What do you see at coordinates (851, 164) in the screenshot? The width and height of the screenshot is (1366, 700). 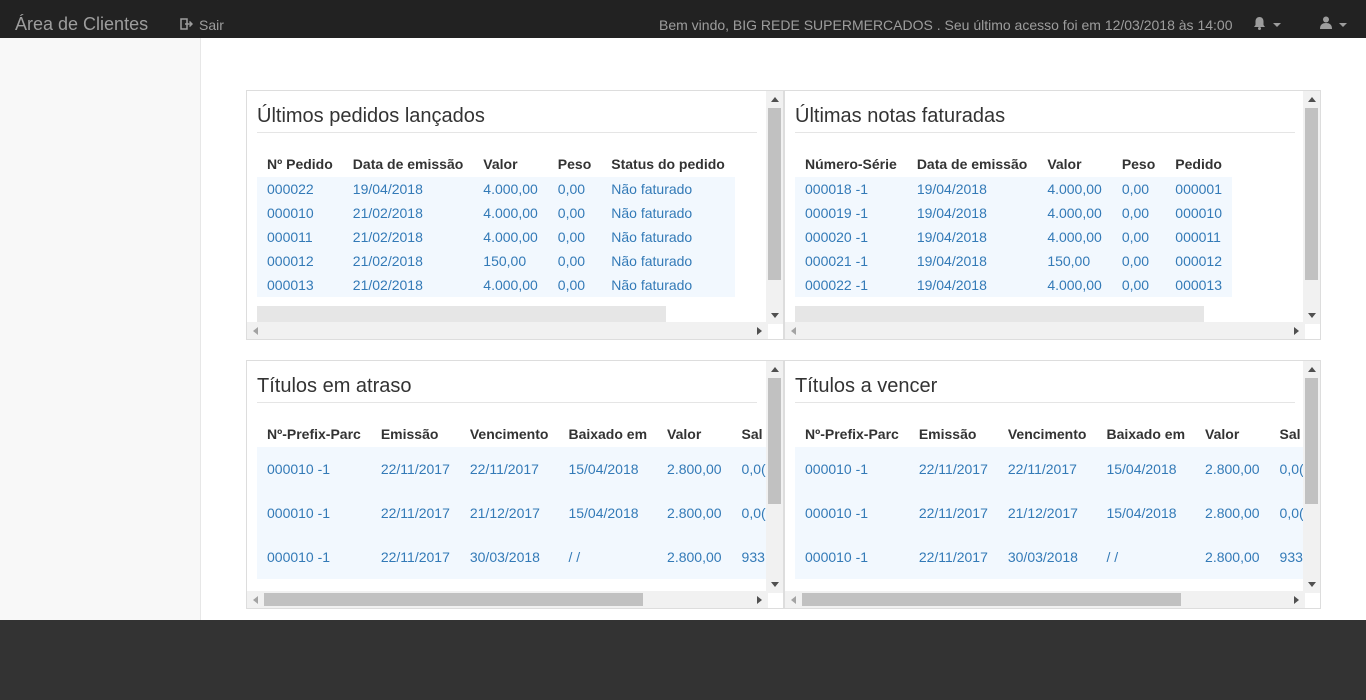 I see `column-header: Número-Série` at bounding box center [851, 164].